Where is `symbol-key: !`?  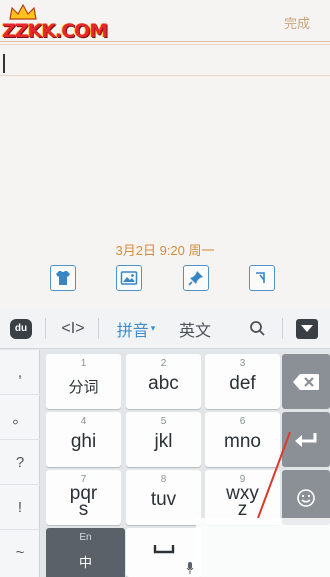
symbol-key: ! is located at coordinates (20, 507).